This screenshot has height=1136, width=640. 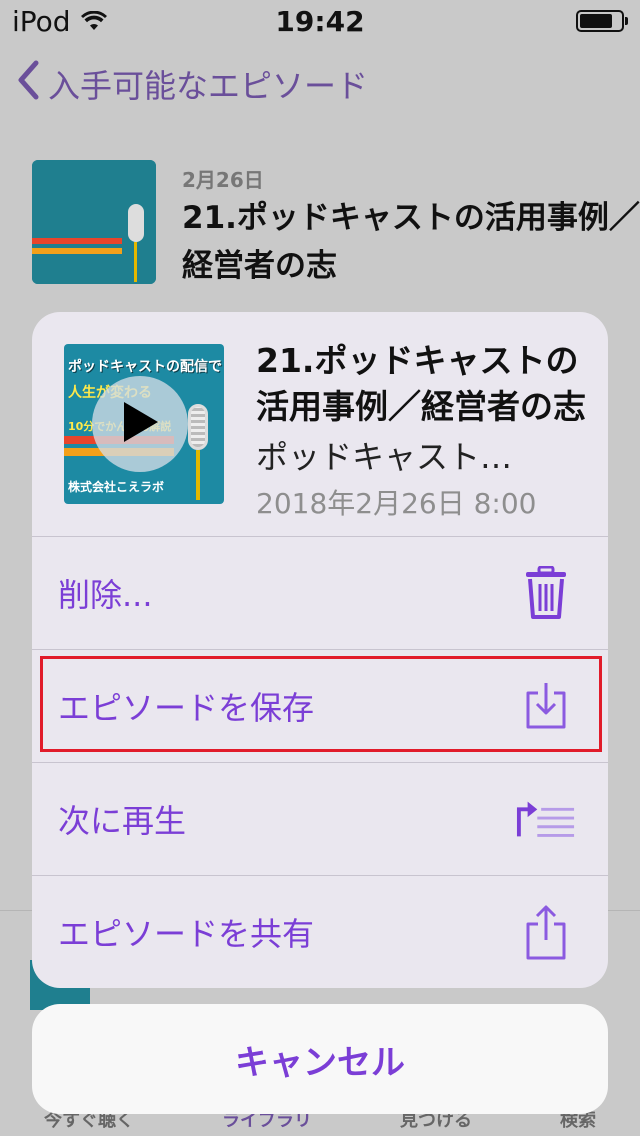 I want to click on status-bar: iPod 19:42, so click(x=320, y=20).